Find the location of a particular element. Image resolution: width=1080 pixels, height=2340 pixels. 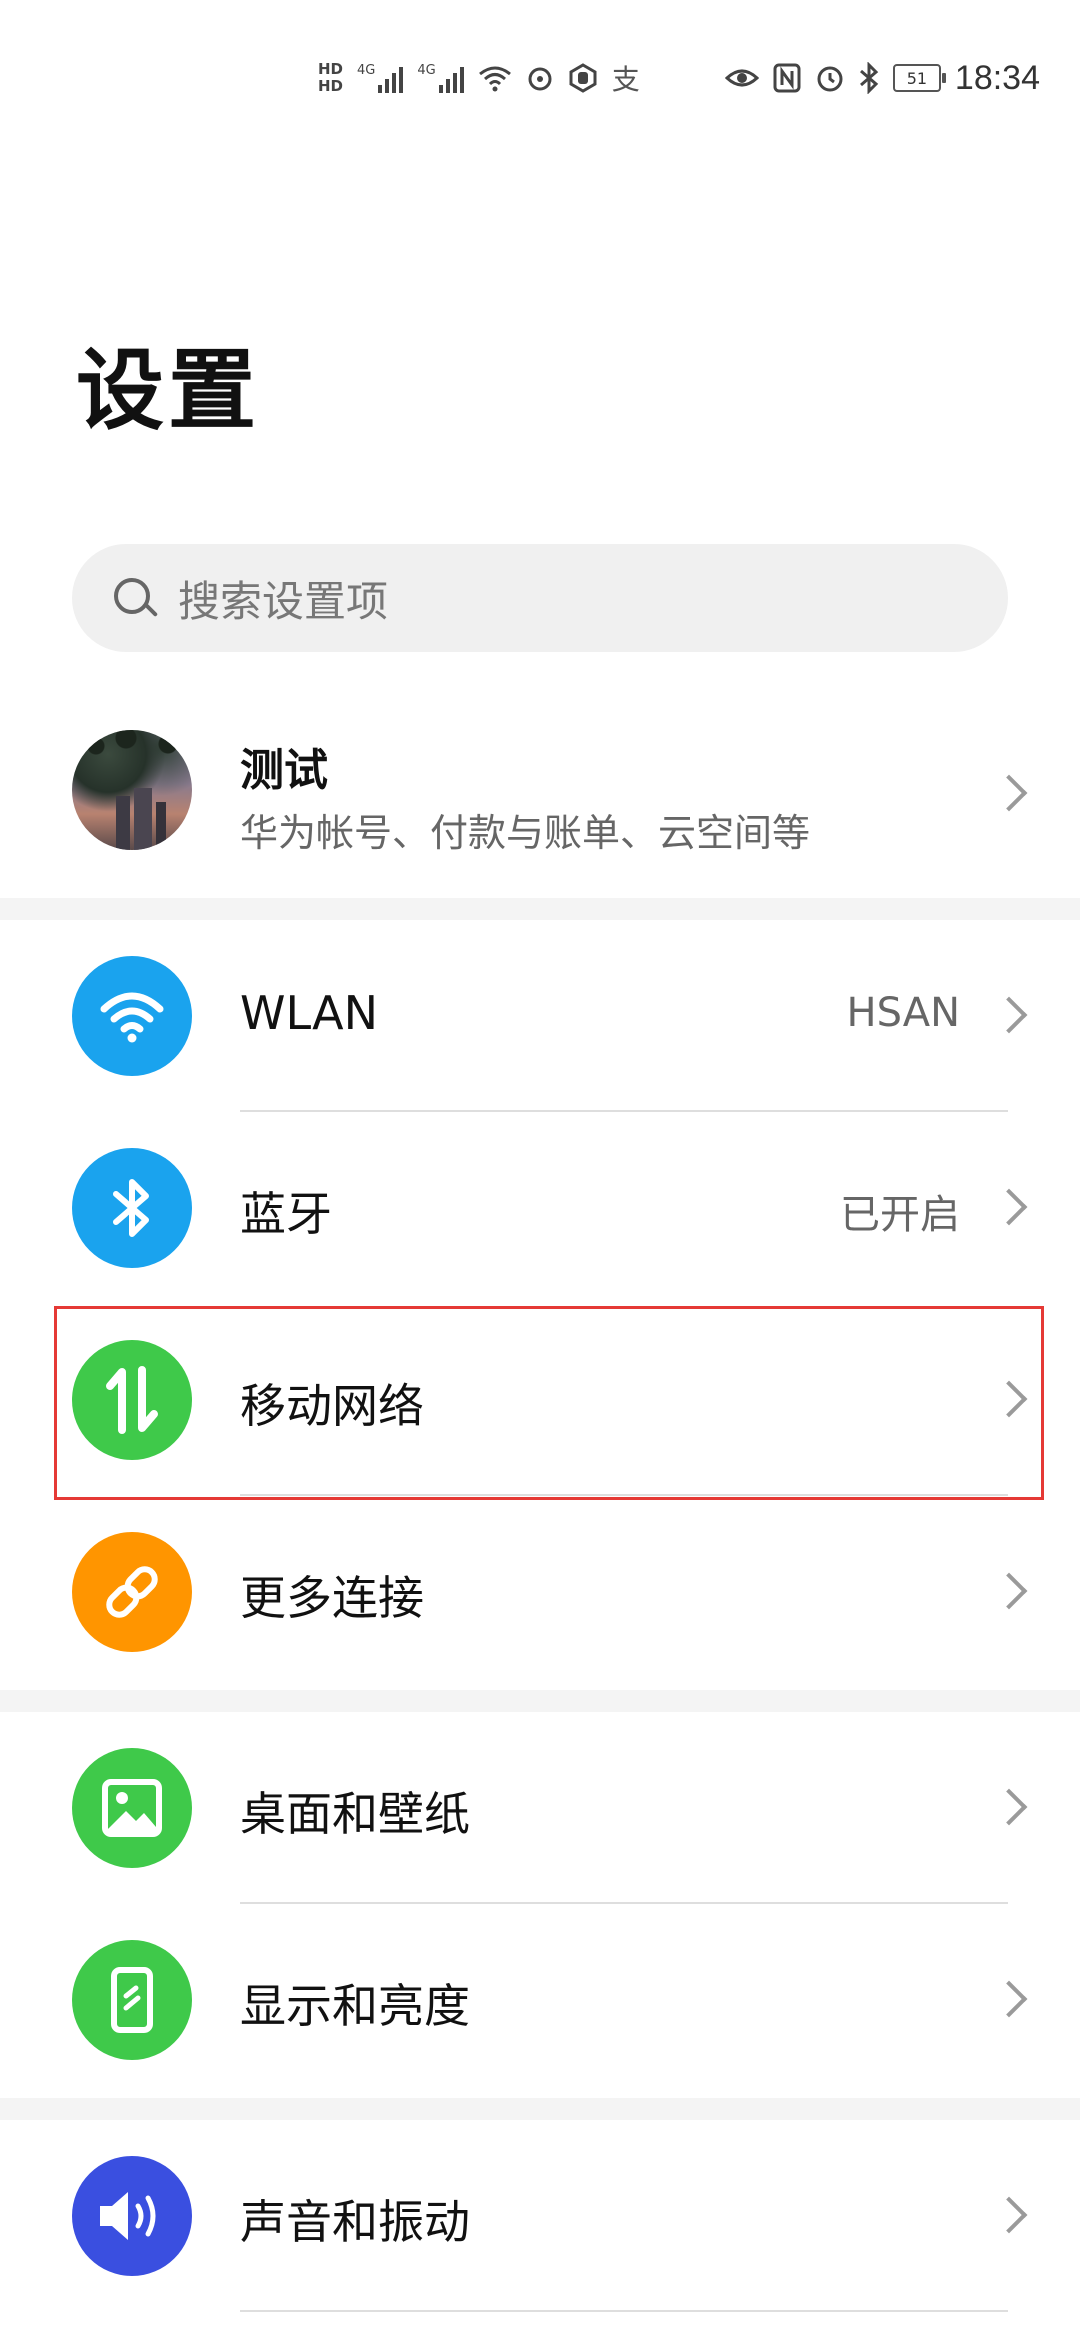

search-bar: 搜索设置项 is located at coordinates (540, 598).